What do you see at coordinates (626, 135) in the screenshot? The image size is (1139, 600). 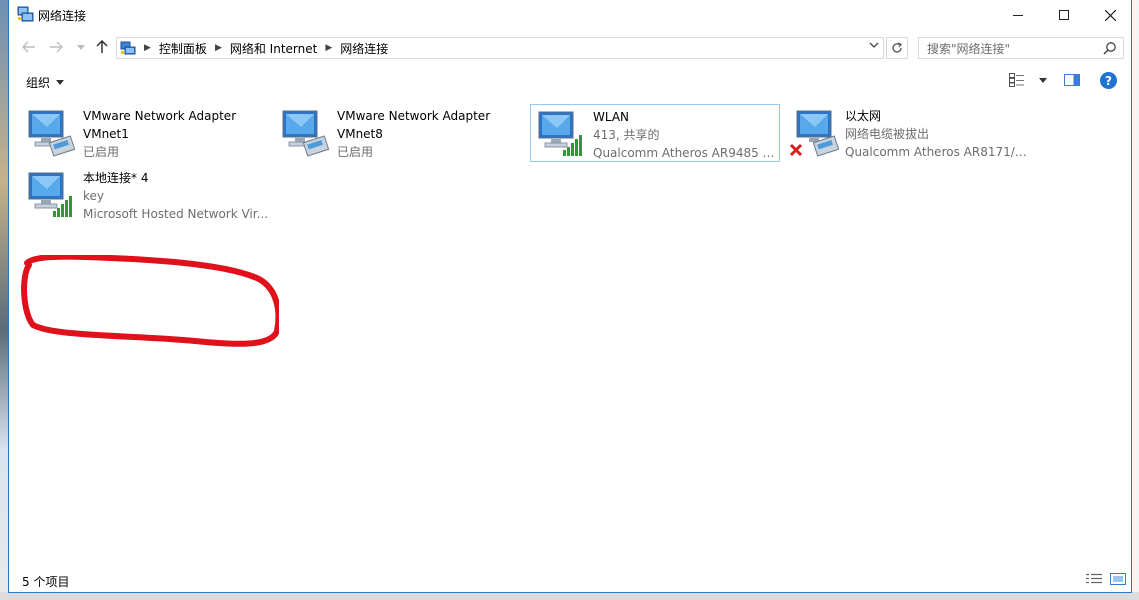 I see `connection-network: 413, 共享的` at bounding box center [626, 135].